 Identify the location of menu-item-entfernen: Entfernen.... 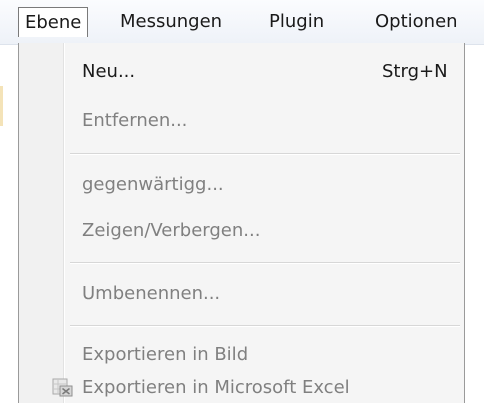
(134, 121).